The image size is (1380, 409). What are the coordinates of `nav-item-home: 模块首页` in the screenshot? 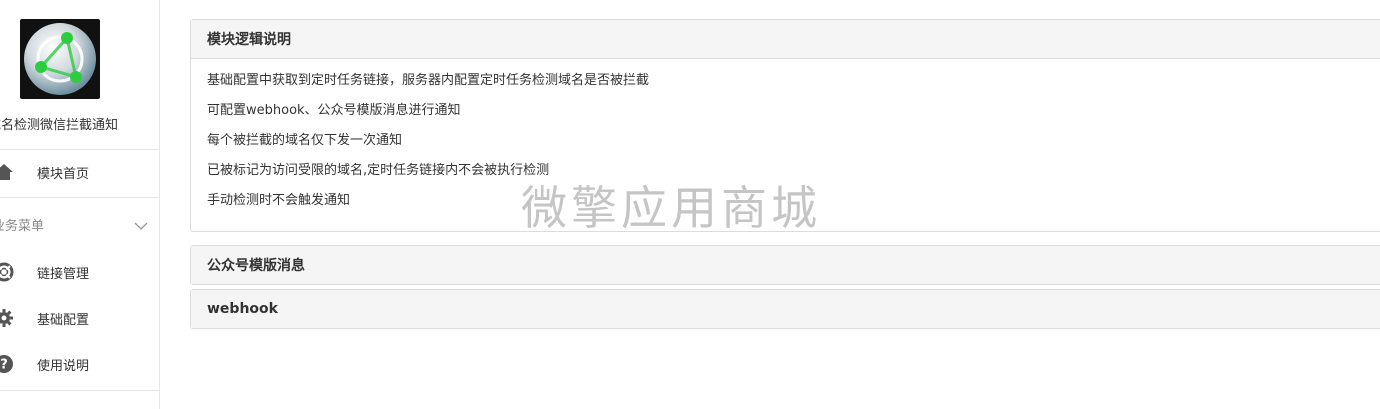 It's located at (79, 172).